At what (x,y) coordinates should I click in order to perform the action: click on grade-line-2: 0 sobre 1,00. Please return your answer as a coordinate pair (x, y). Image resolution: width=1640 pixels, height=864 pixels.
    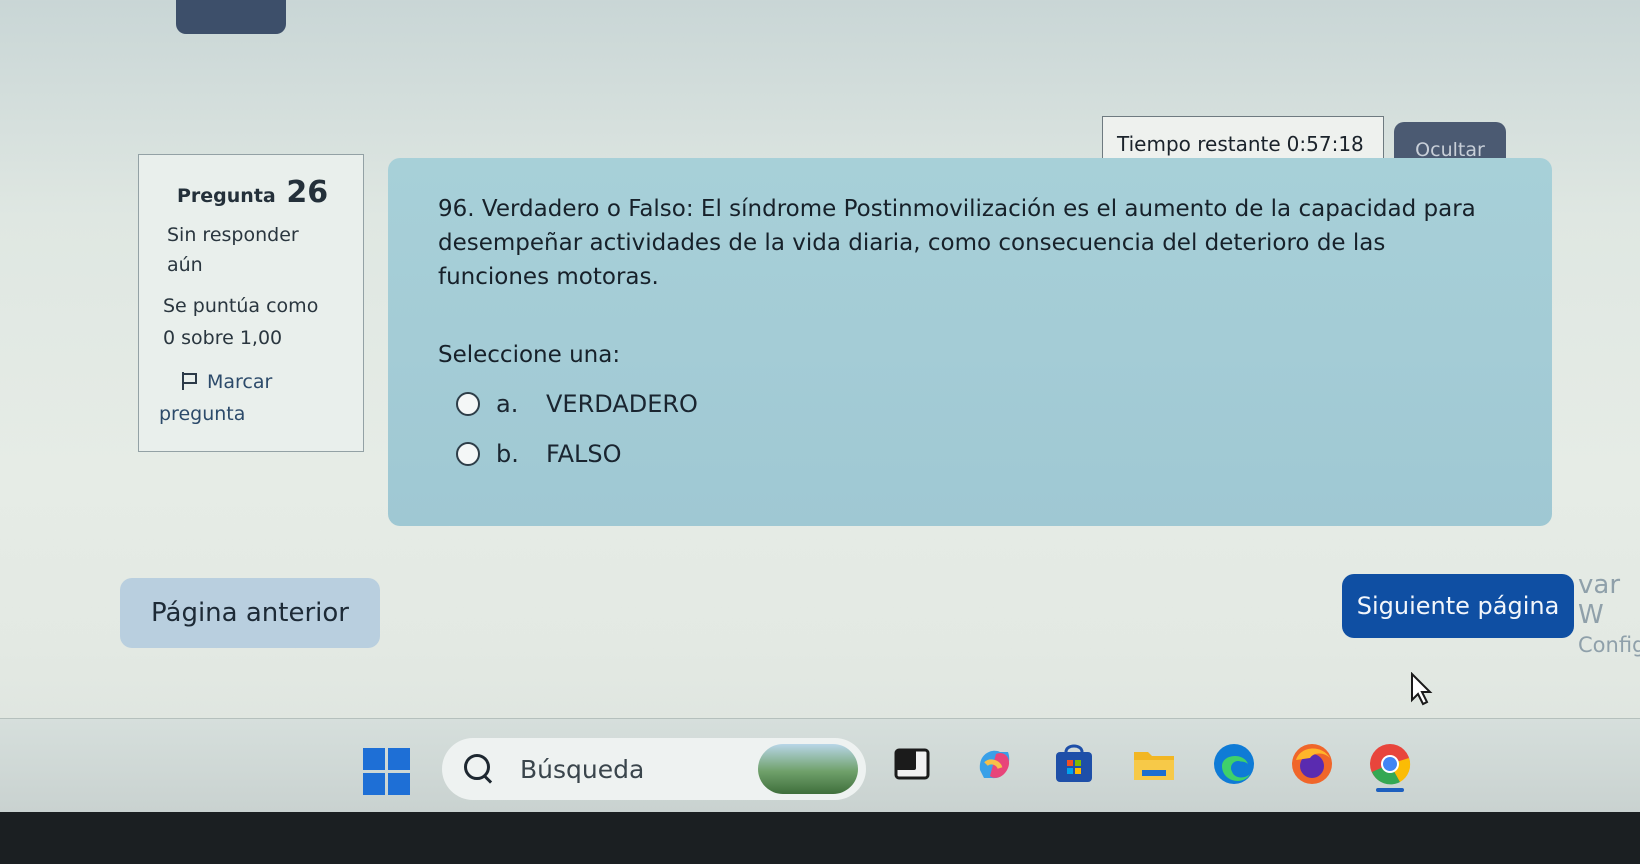
    Looking at the image, I should click on (223, 338).